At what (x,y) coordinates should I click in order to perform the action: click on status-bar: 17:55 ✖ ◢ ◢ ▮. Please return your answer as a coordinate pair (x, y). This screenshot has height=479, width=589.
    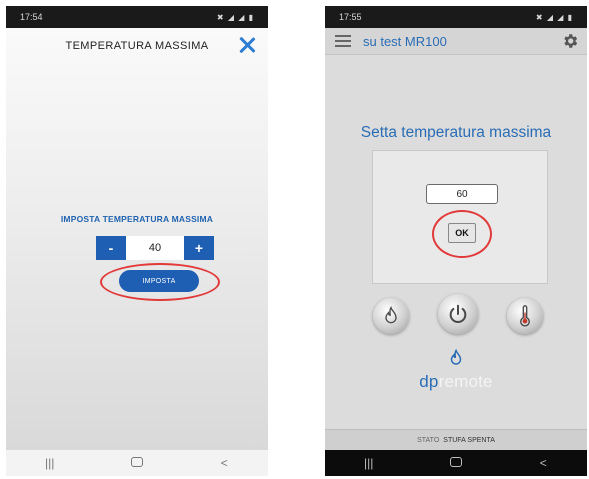
    Looking at the image, I should click on (456, 17).